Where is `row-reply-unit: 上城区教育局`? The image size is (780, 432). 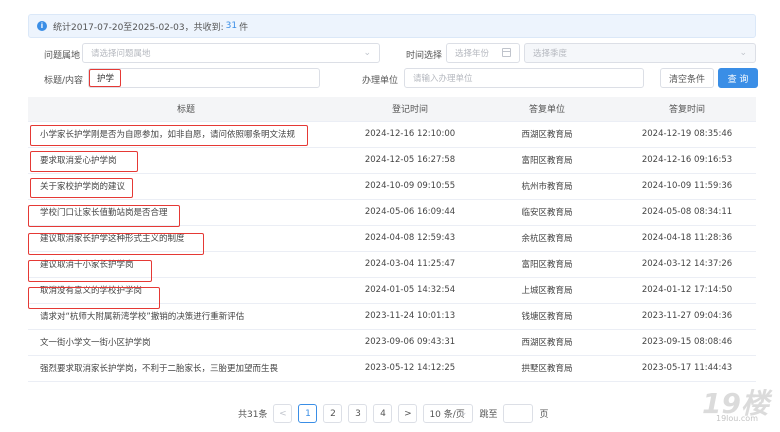
row-reply-unit: 上城区教育局 is located at coordinates (547, 290).